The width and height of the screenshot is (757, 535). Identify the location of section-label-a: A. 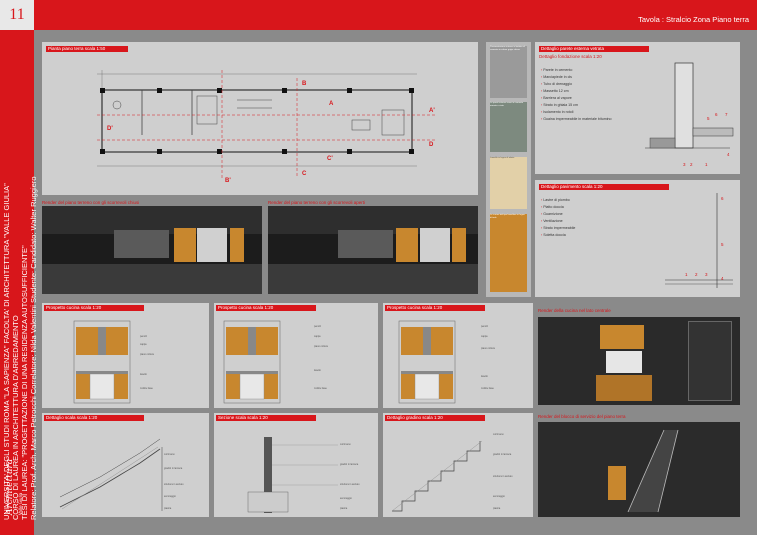
(331, 104).